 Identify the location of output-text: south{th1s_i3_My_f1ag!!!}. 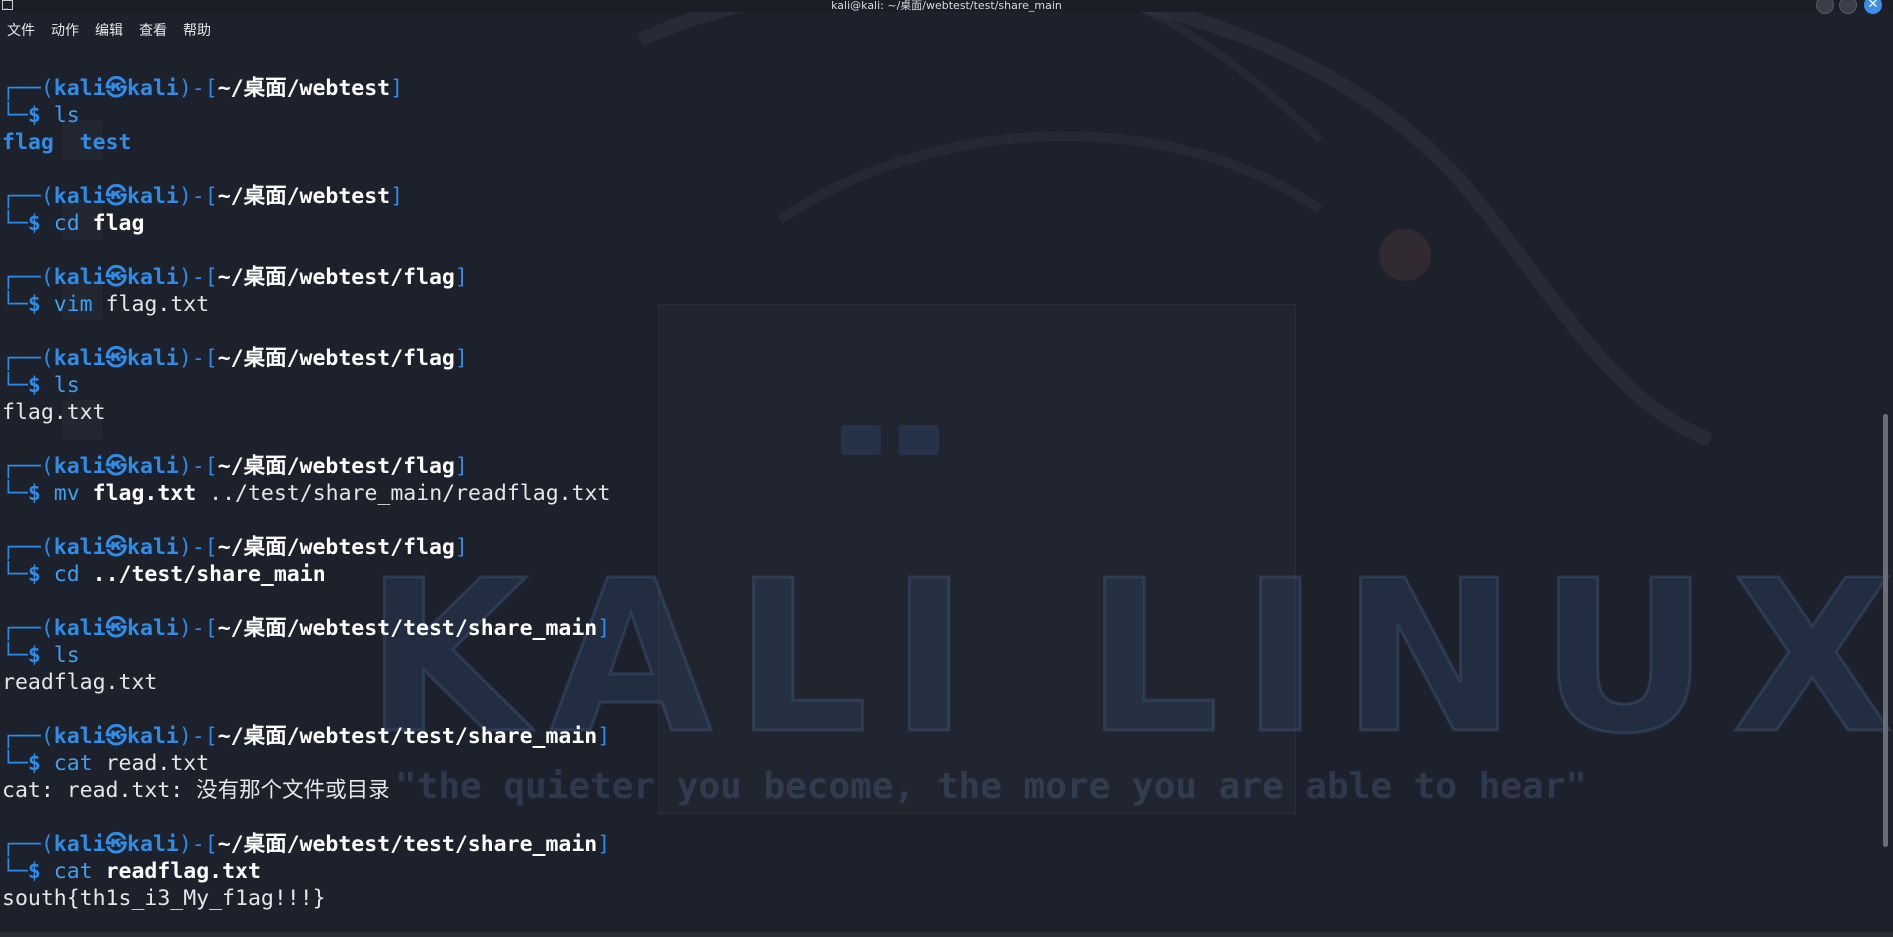
(164, 898).